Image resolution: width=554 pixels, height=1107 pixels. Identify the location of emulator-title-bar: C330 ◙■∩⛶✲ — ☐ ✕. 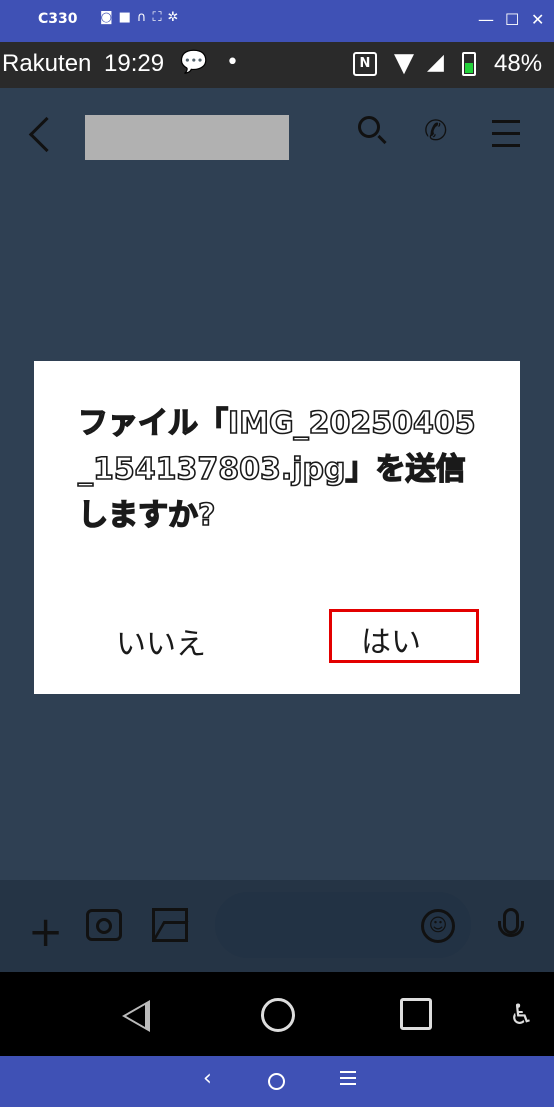
(277, 21).